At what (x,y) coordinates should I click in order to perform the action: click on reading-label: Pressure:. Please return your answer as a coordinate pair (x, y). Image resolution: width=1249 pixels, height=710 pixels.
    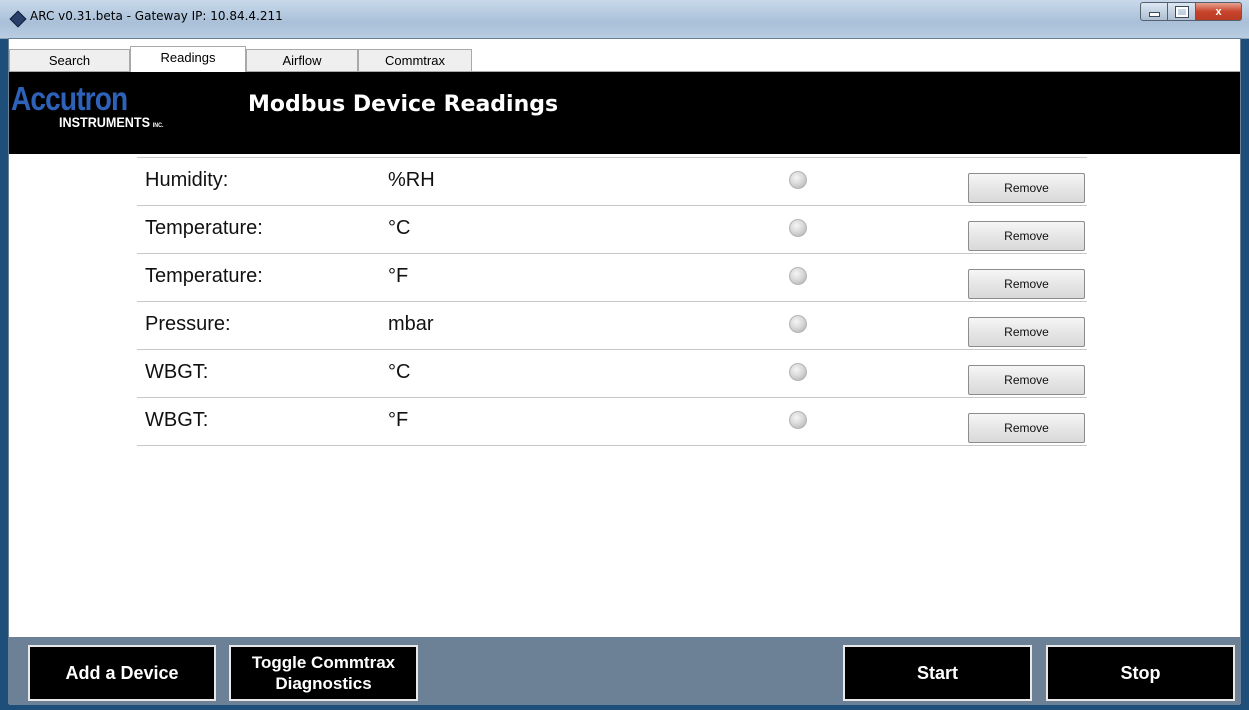
    Looking at the image, I should click on (188, 324).